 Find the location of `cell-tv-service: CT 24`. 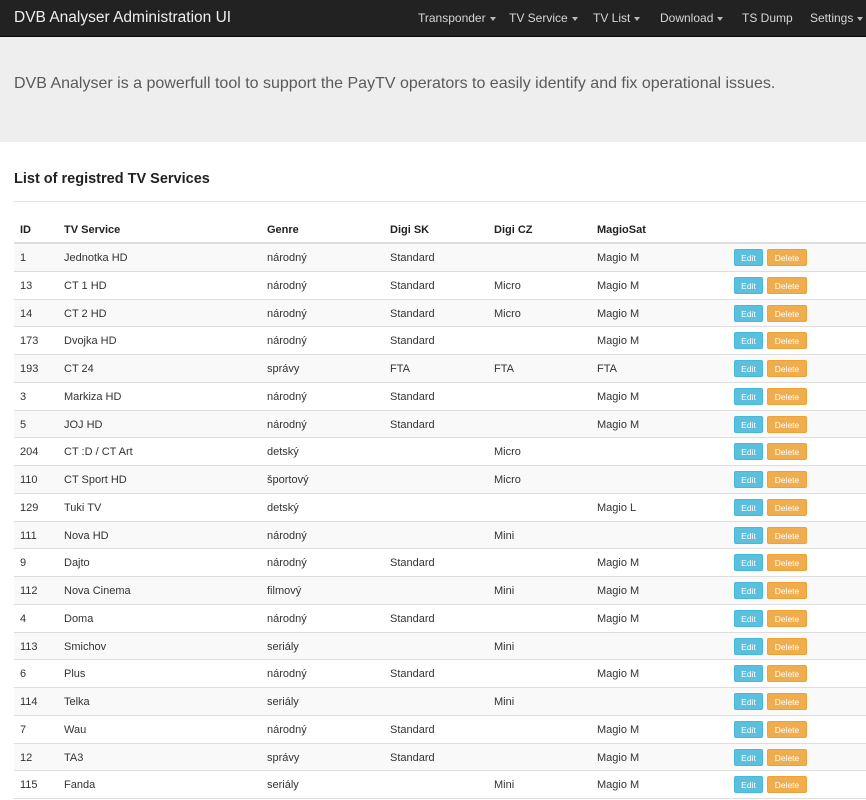

cell-tv-service: CT 24 is located at coordinates (79, 369).